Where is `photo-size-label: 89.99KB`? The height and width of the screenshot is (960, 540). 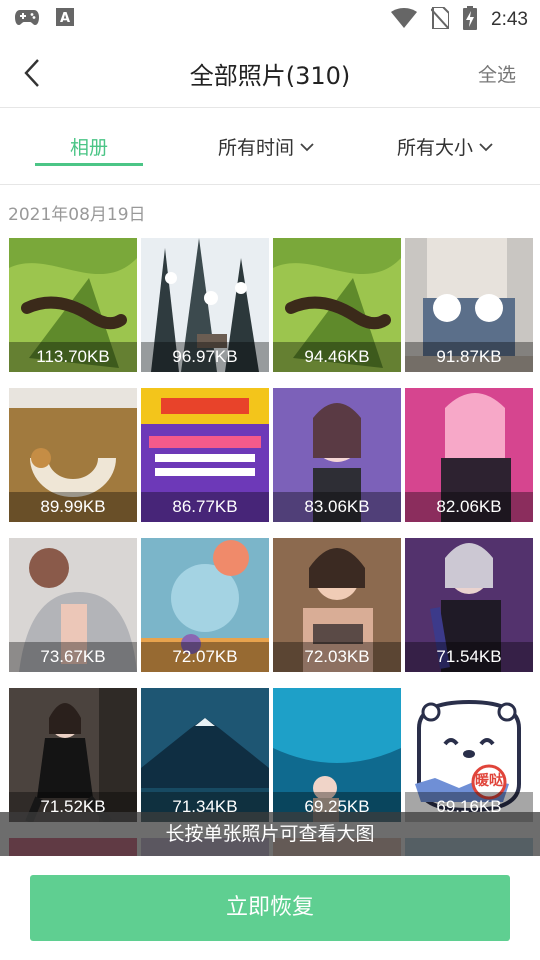 photo-size-label: 89.99KB is located at coordinates (73, 507).